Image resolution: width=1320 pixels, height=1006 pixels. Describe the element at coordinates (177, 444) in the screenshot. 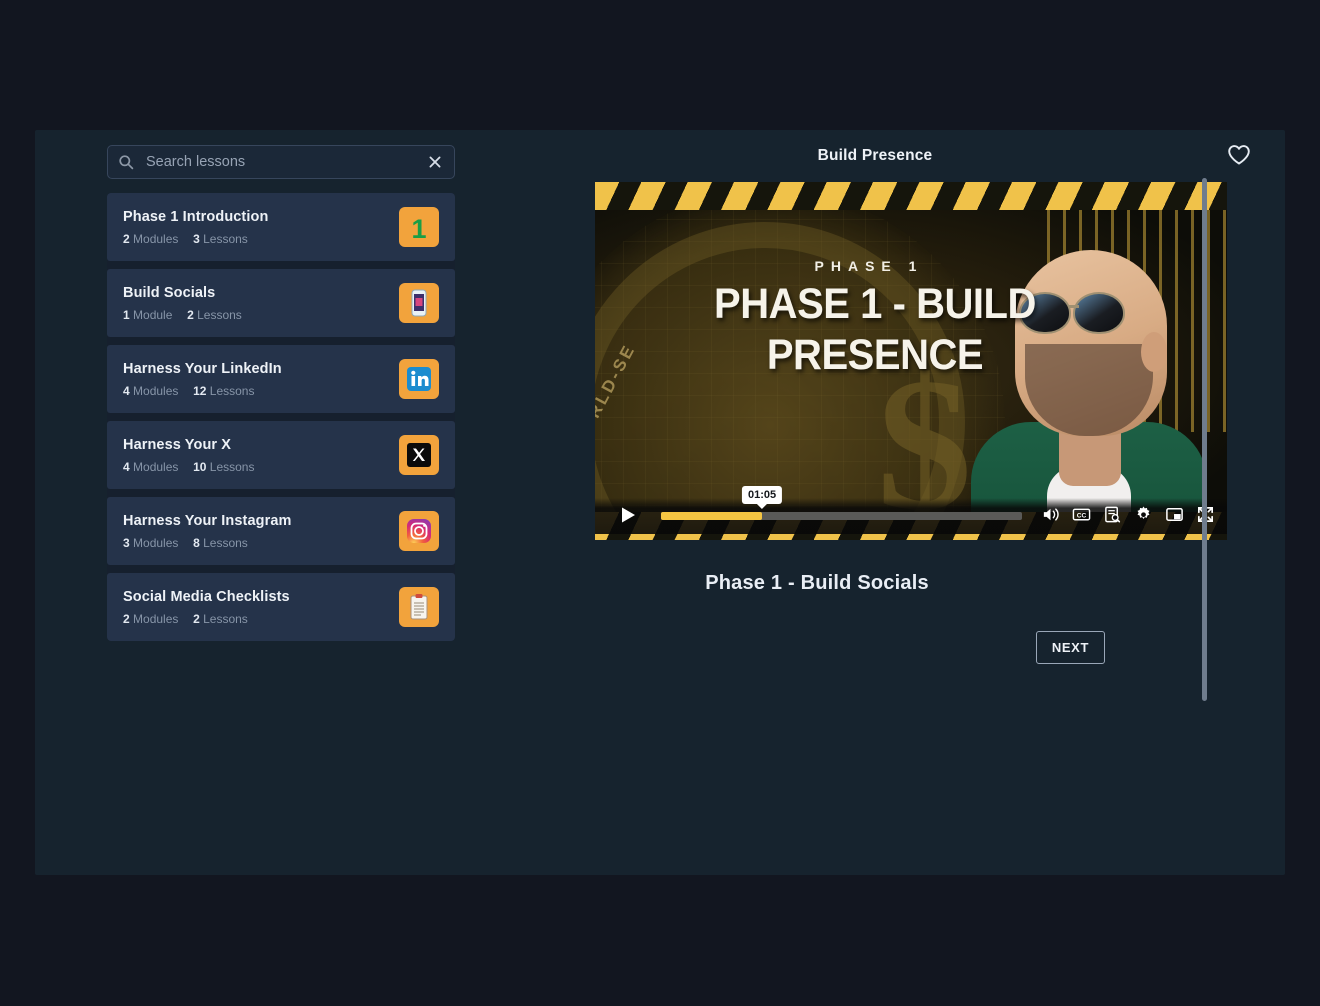

I see `lesson-item-title: Harness Your X` at that location.